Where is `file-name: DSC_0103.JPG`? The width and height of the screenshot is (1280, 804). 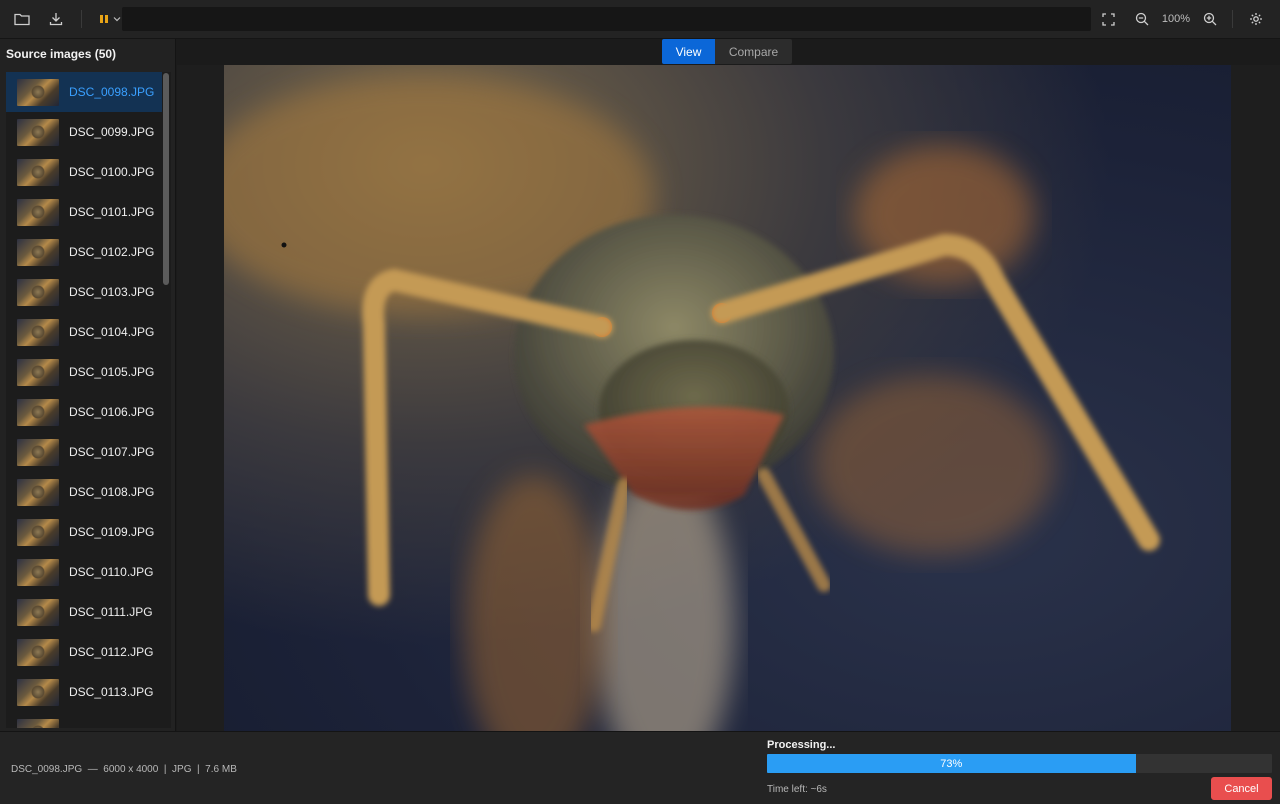 file-name: DSC_0103.JPG is located at coordinates (112, 292).